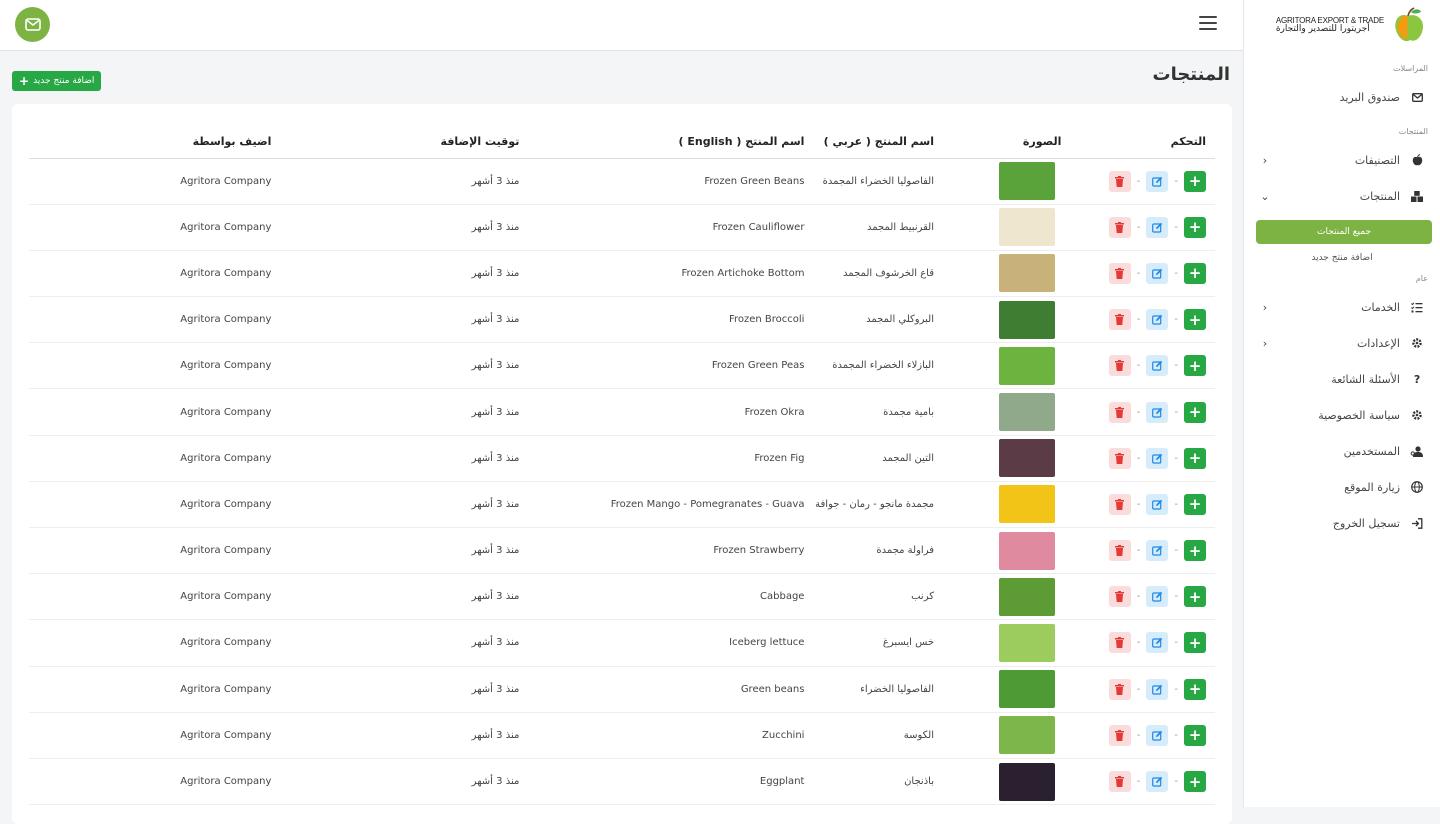 This screenshot has height=824, width=1440. What do you see at coordinates (1342, 343) in the screenshot?
I see `sidebar-item-settings: الإعدادات ‹` at bounding box center [1342, 343].